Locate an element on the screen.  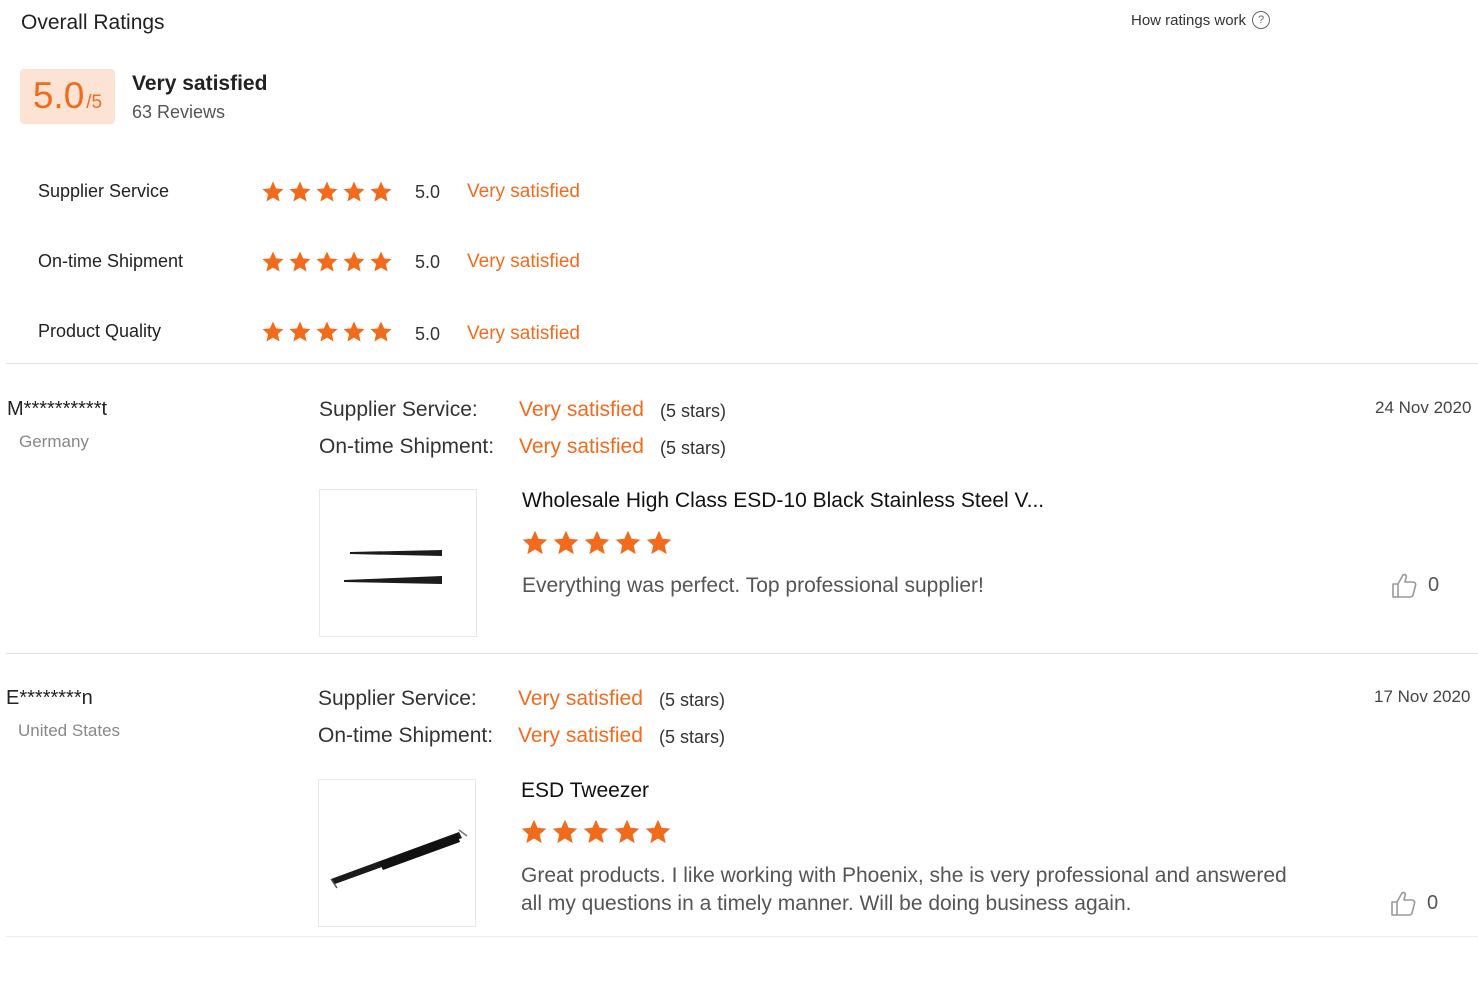
criterion-label-supplier-service: Supplier Service is located at coordinates (104, 191).